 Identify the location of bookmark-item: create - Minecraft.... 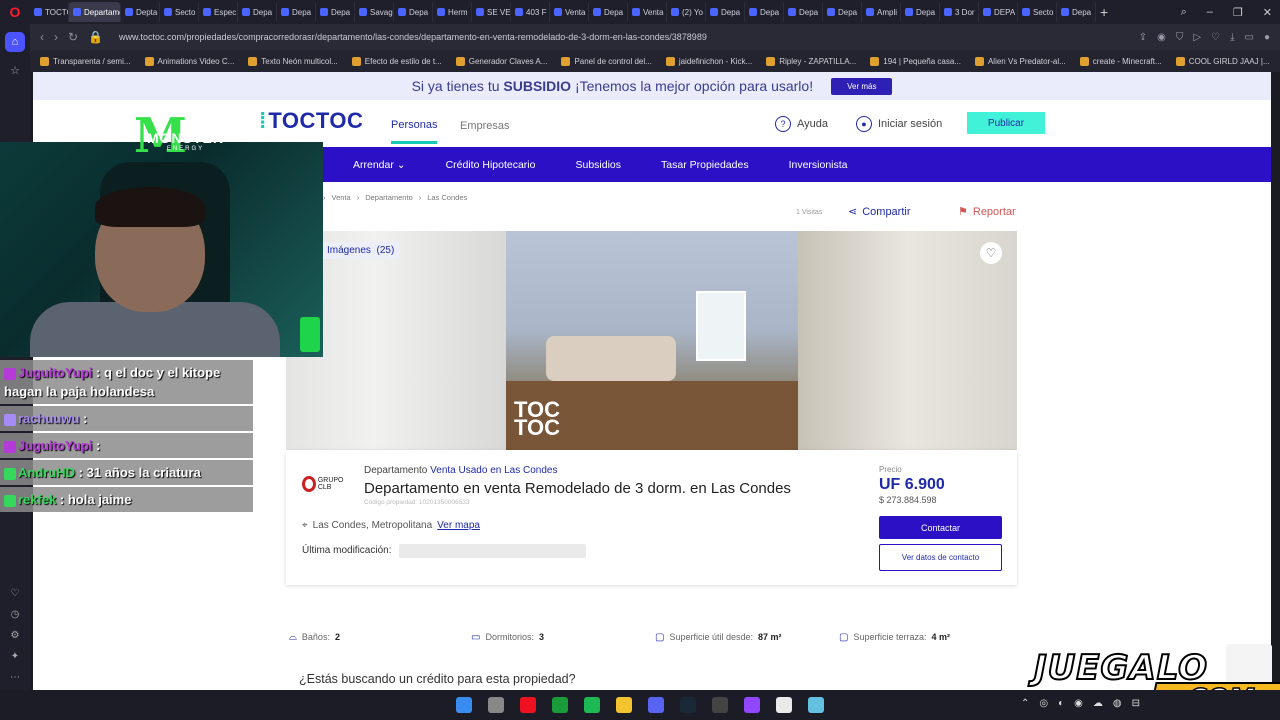
(1120, 61).